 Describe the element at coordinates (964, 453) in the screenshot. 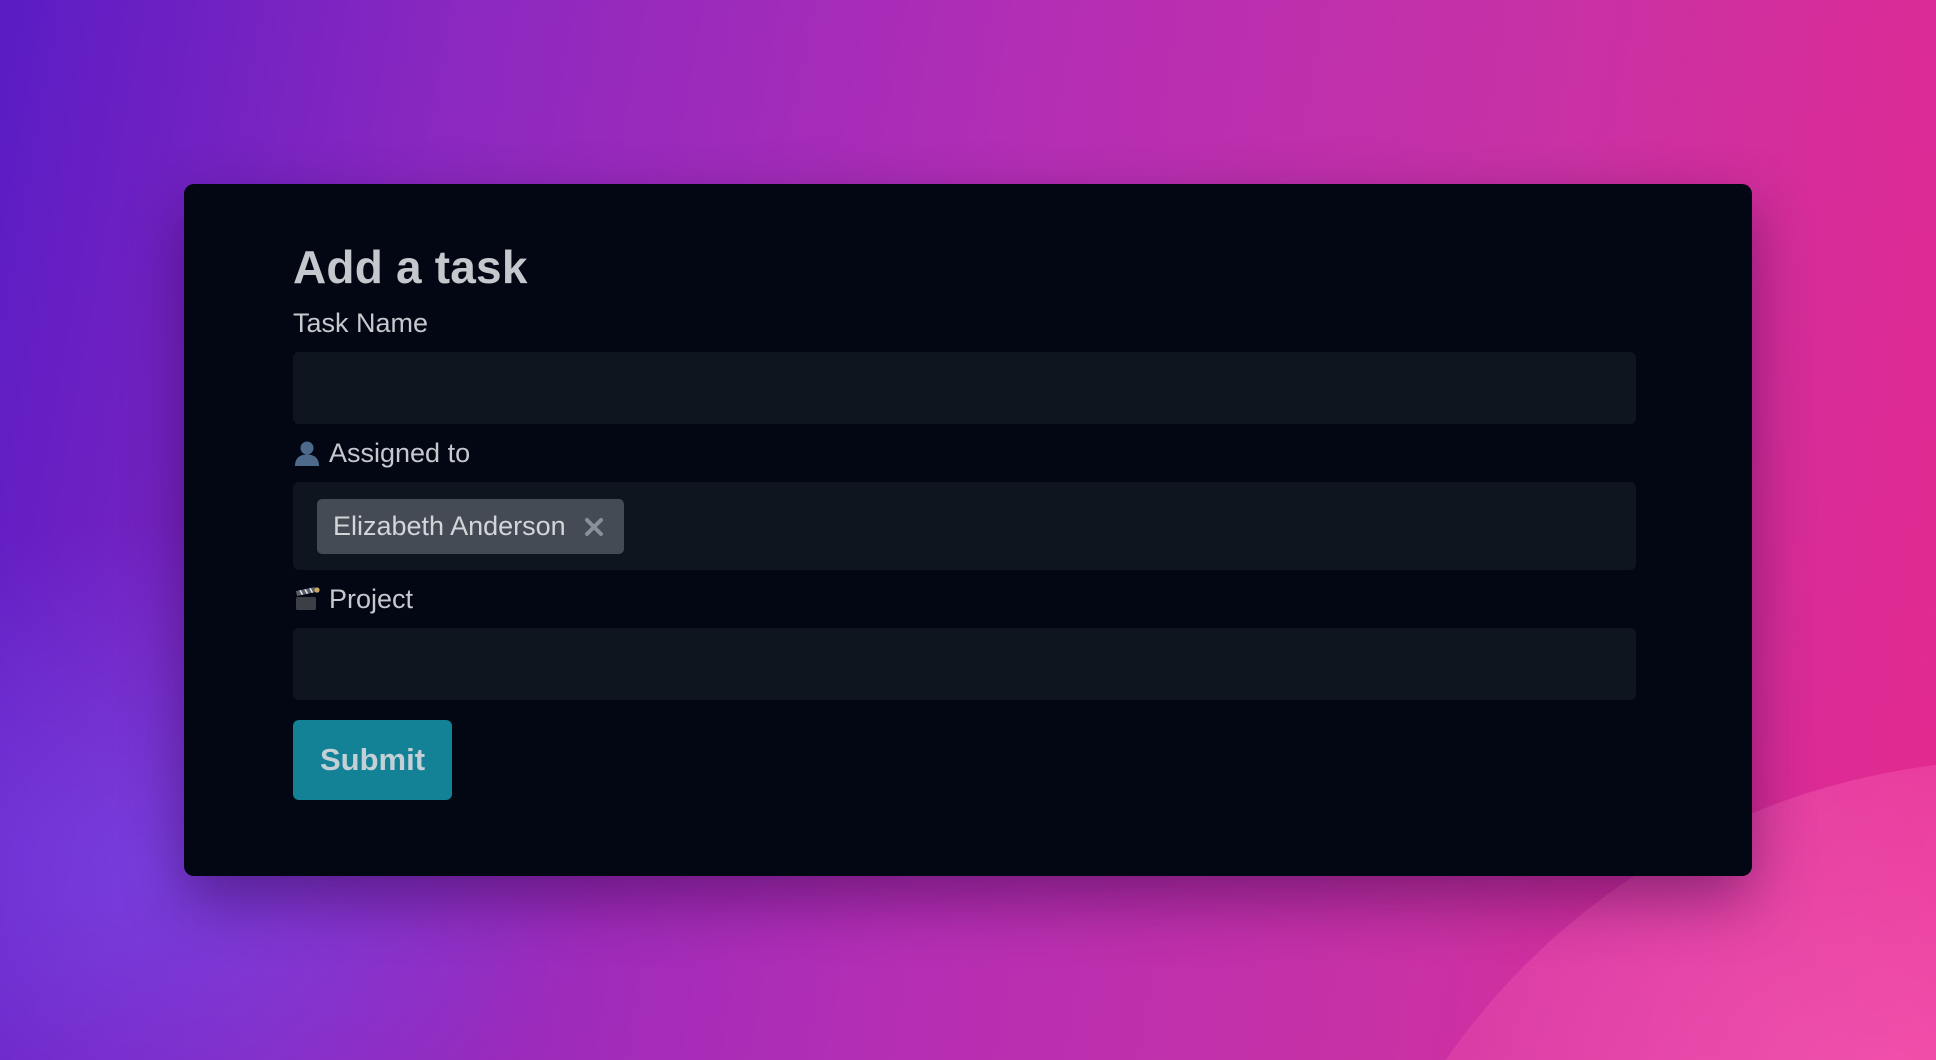

I see `assigned-to-label: Assigned to` at that location.